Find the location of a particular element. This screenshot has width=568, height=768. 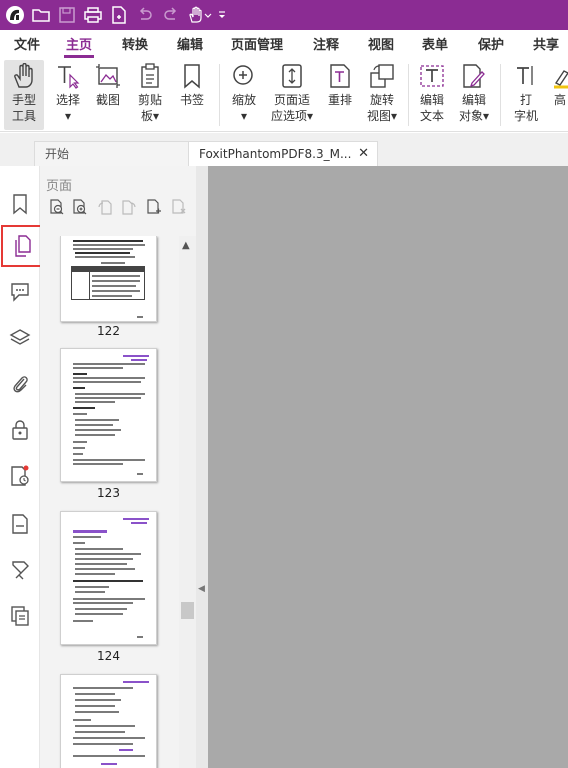

edit-object-label: 编辑 is located at coordinates (473, 100).